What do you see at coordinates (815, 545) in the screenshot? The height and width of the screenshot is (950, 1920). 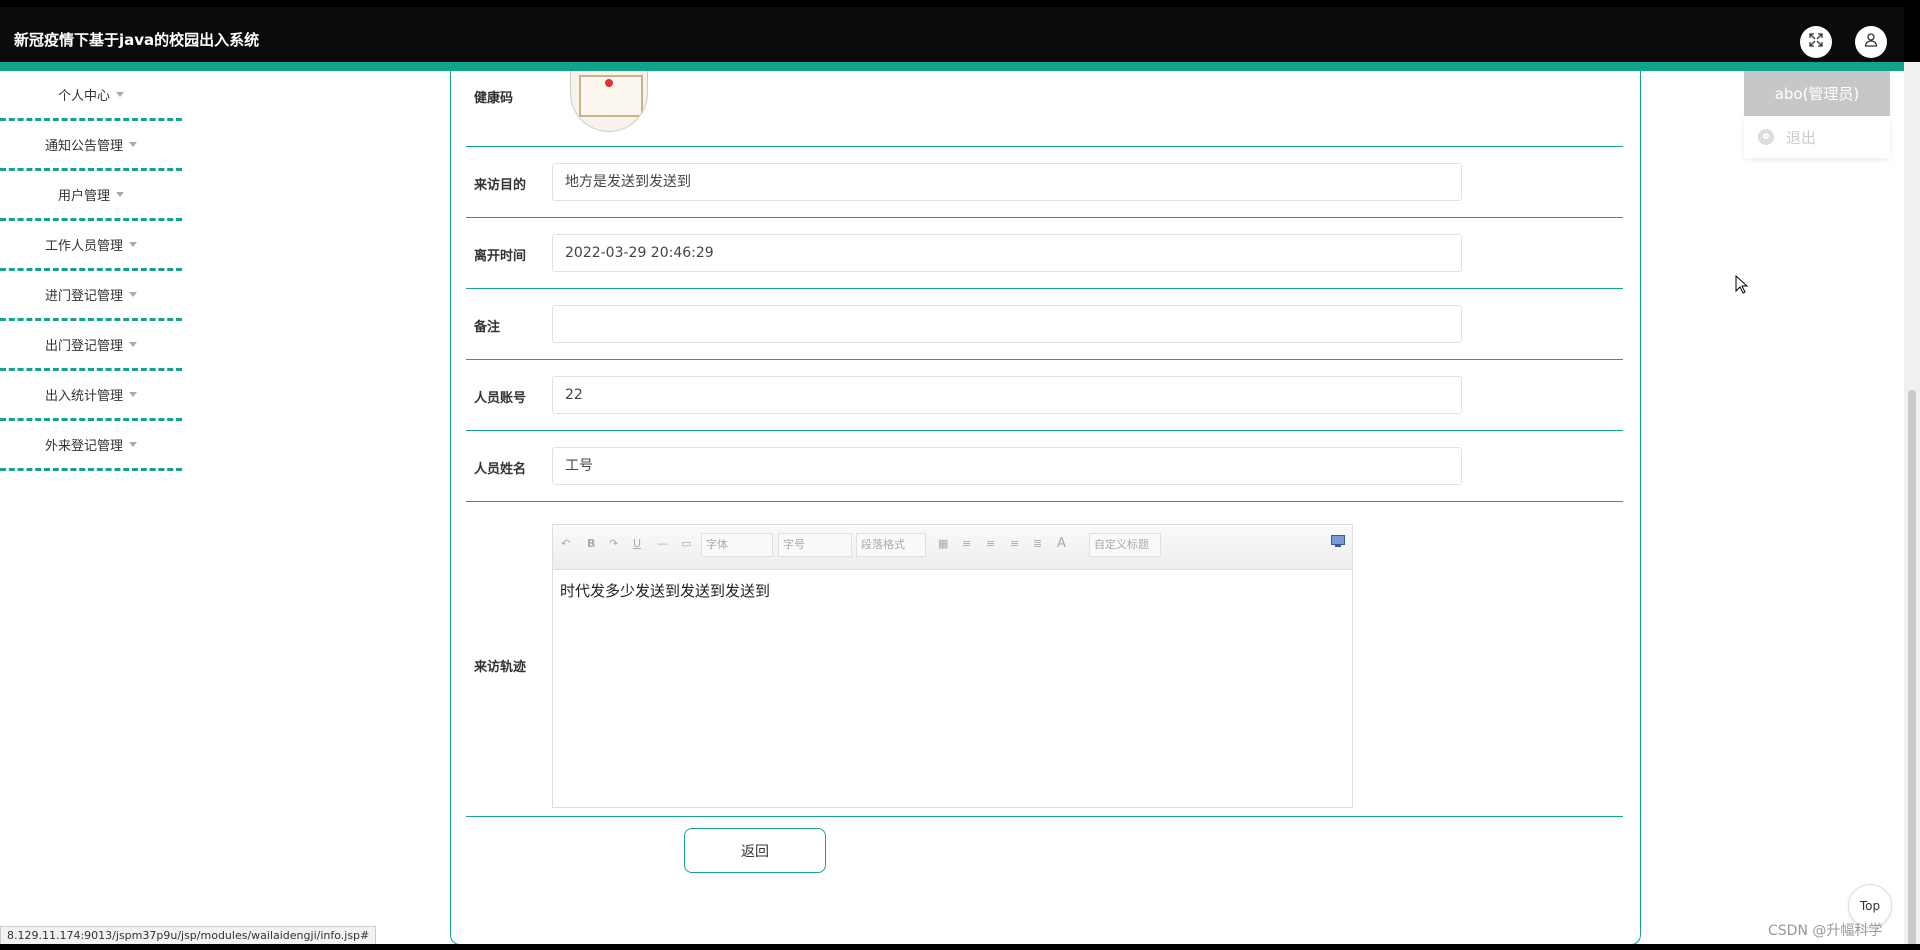 I see `font-size-select: 字号` at bounding box center [815, 545].